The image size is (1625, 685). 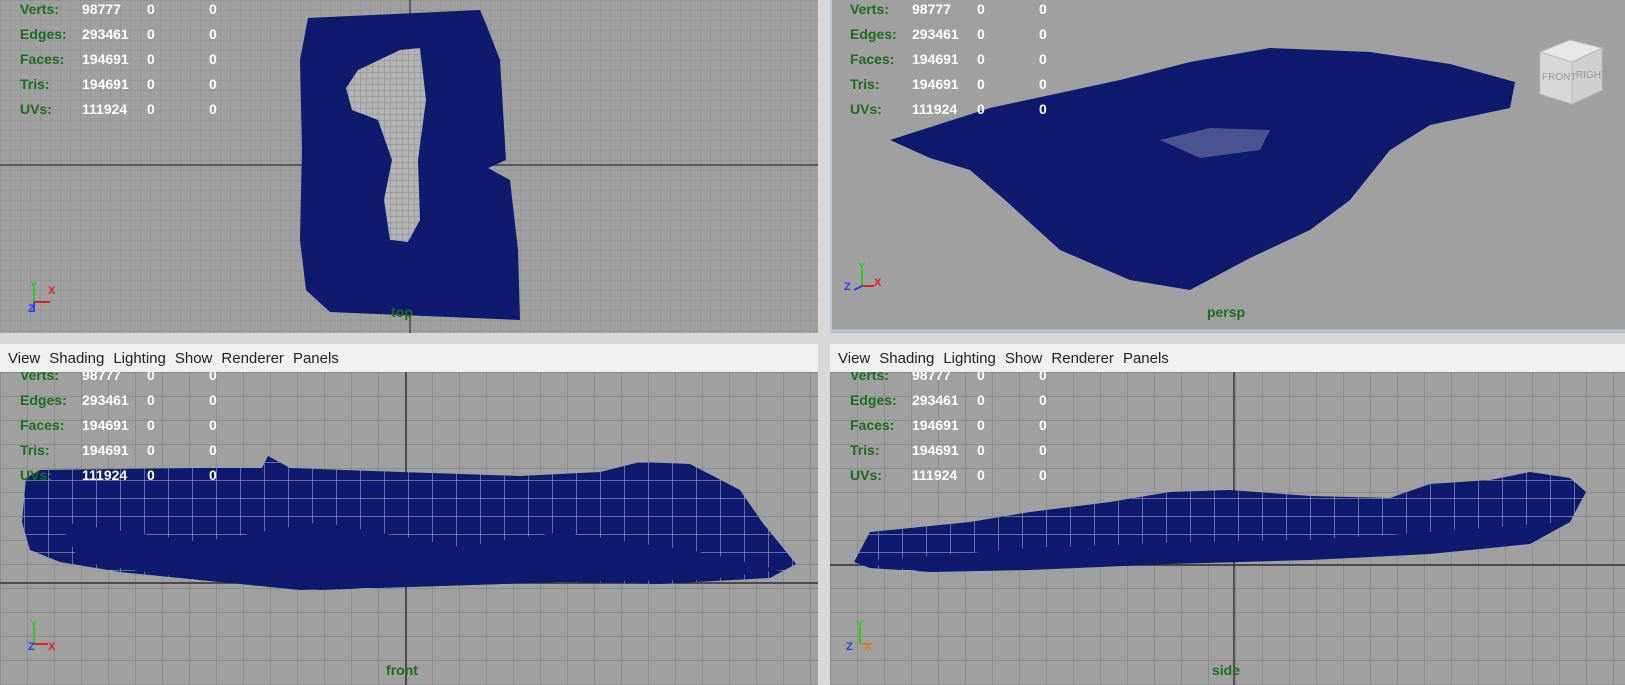 What do you see at coordinates (1559, 77) in the screenshot?
I see `viewcube-front-label: FRONT` at bounding box center [1559, 77].